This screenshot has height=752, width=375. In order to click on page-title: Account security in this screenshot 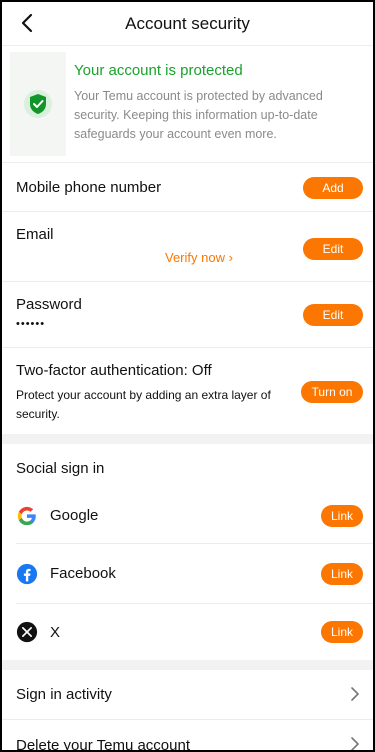, I will do `click(187, 23)`.